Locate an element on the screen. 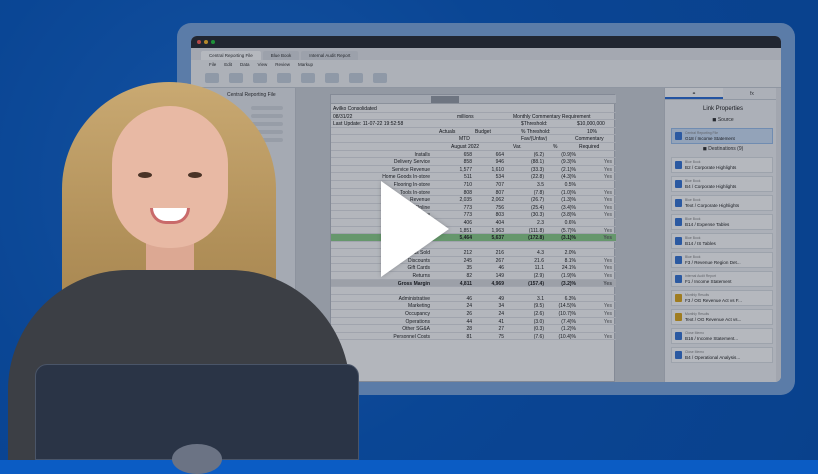 This screenshot has height=474, width=818. smile is located at coordinates (170, 216).